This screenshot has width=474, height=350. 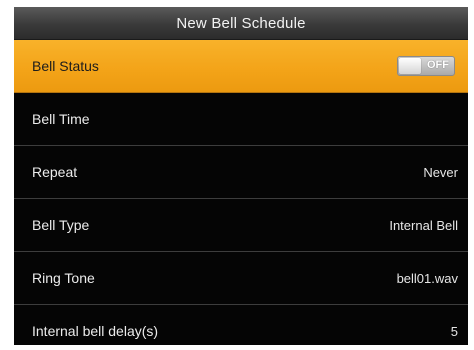 What do you see at coordinates (410, 66) in the screenshot?
I see `toggle-knob` at bounding box center [410, 66].